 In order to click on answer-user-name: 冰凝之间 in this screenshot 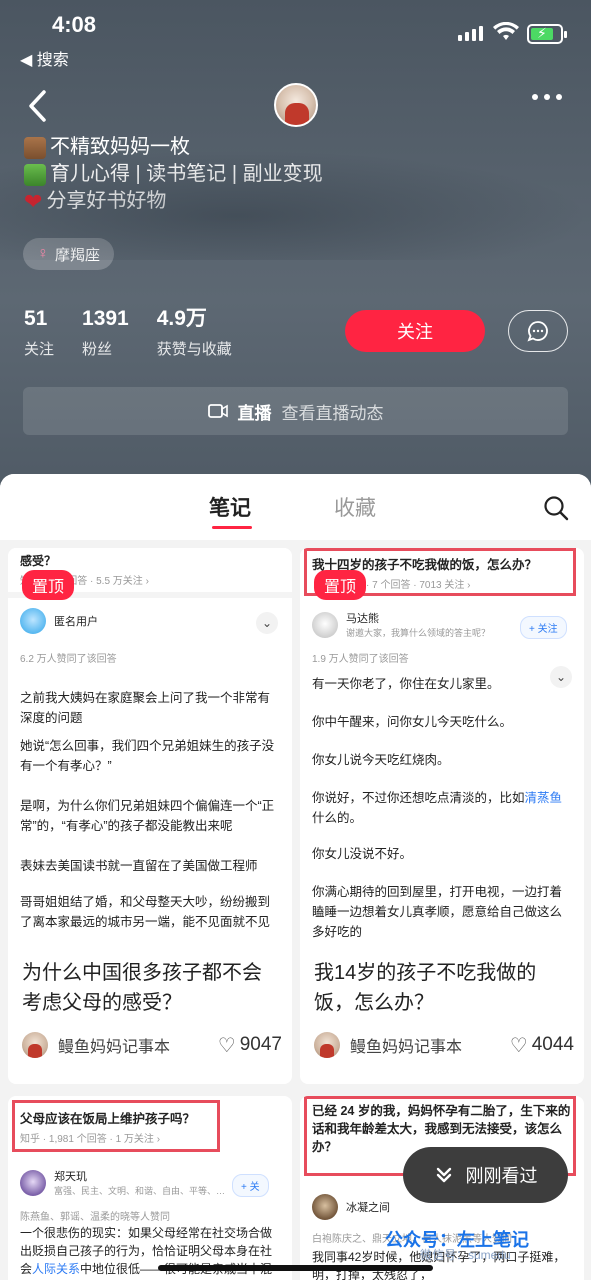, I will do `click(368, 1208)`.